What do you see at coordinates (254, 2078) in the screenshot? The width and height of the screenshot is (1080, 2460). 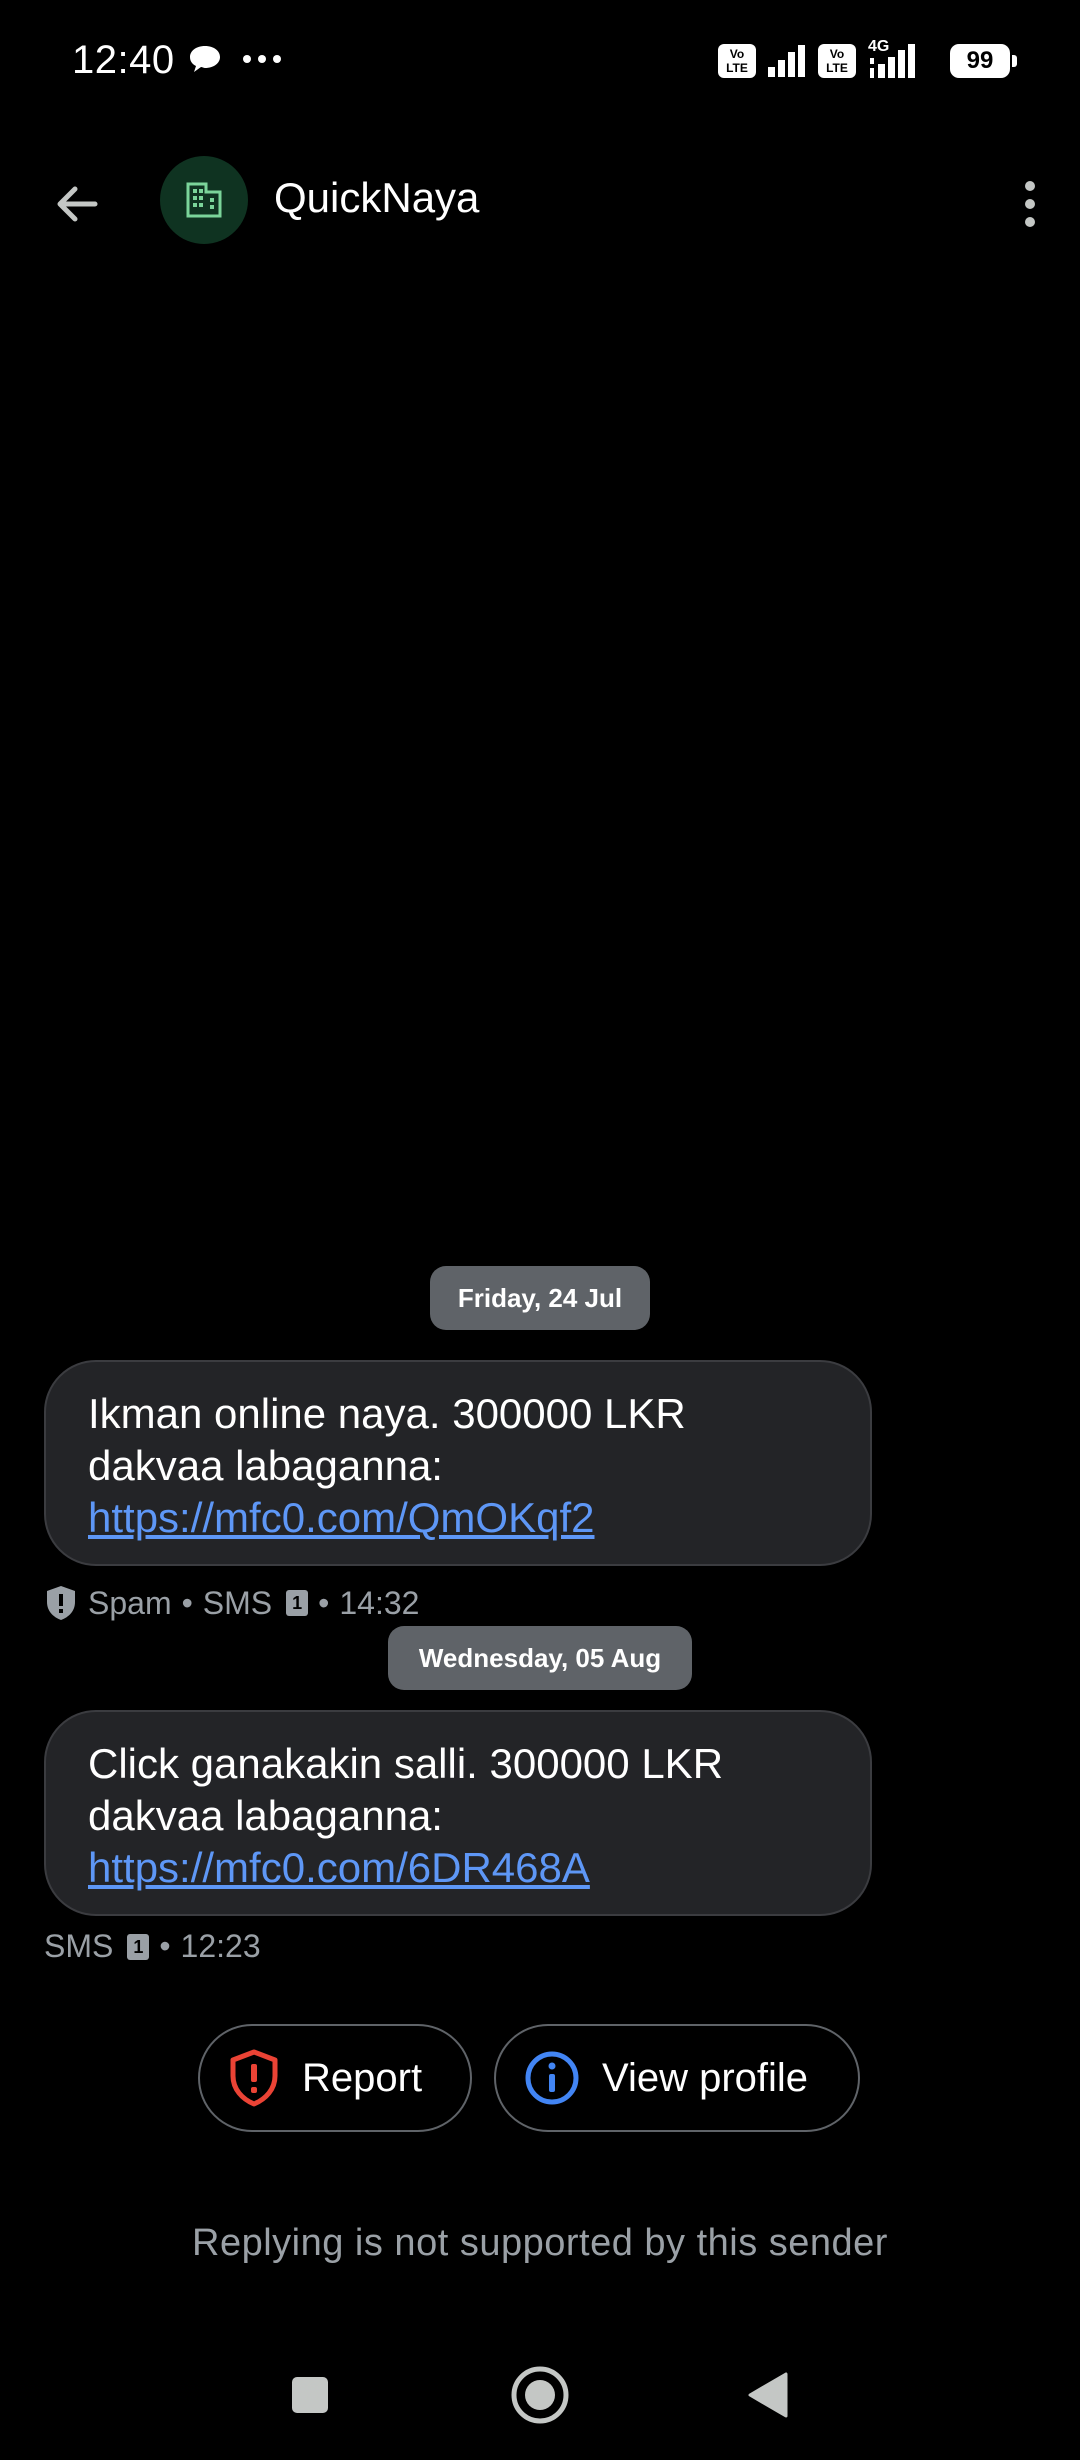 I see `report-shield-icon` at bounding box center [254, 2078].